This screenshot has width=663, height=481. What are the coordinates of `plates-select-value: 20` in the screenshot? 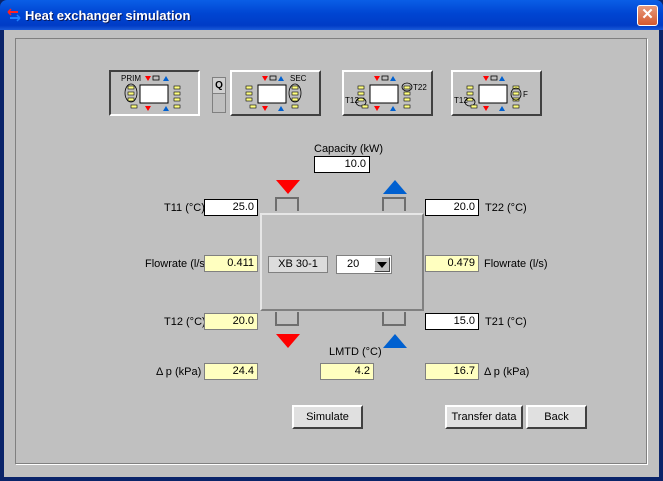 It's located at (353, 264).